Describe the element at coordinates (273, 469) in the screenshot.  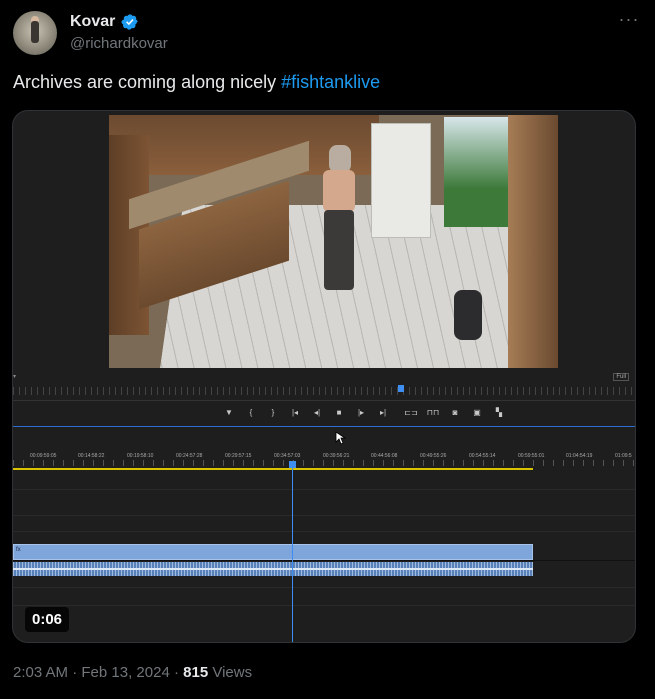
I see `work-area-bar` at that location.